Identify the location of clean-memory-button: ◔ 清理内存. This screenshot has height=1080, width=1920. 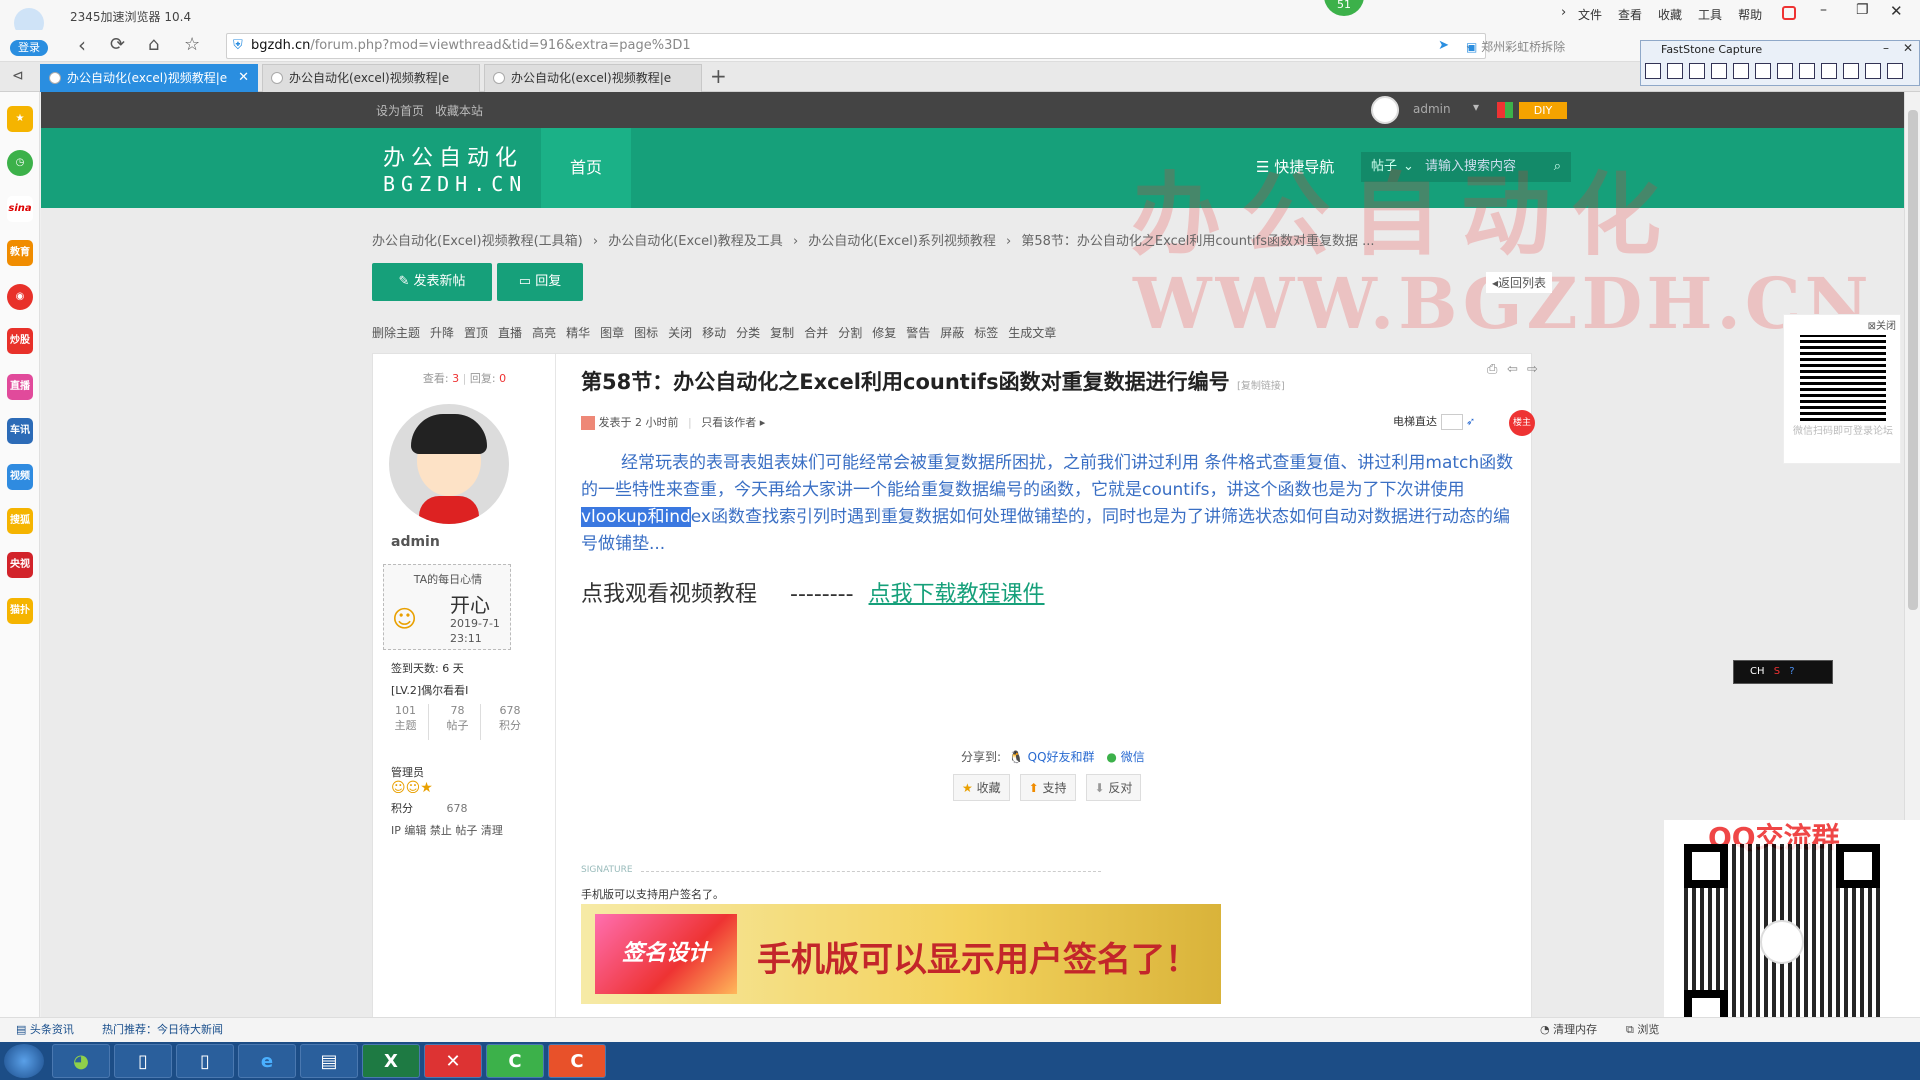
(1568, 1030).